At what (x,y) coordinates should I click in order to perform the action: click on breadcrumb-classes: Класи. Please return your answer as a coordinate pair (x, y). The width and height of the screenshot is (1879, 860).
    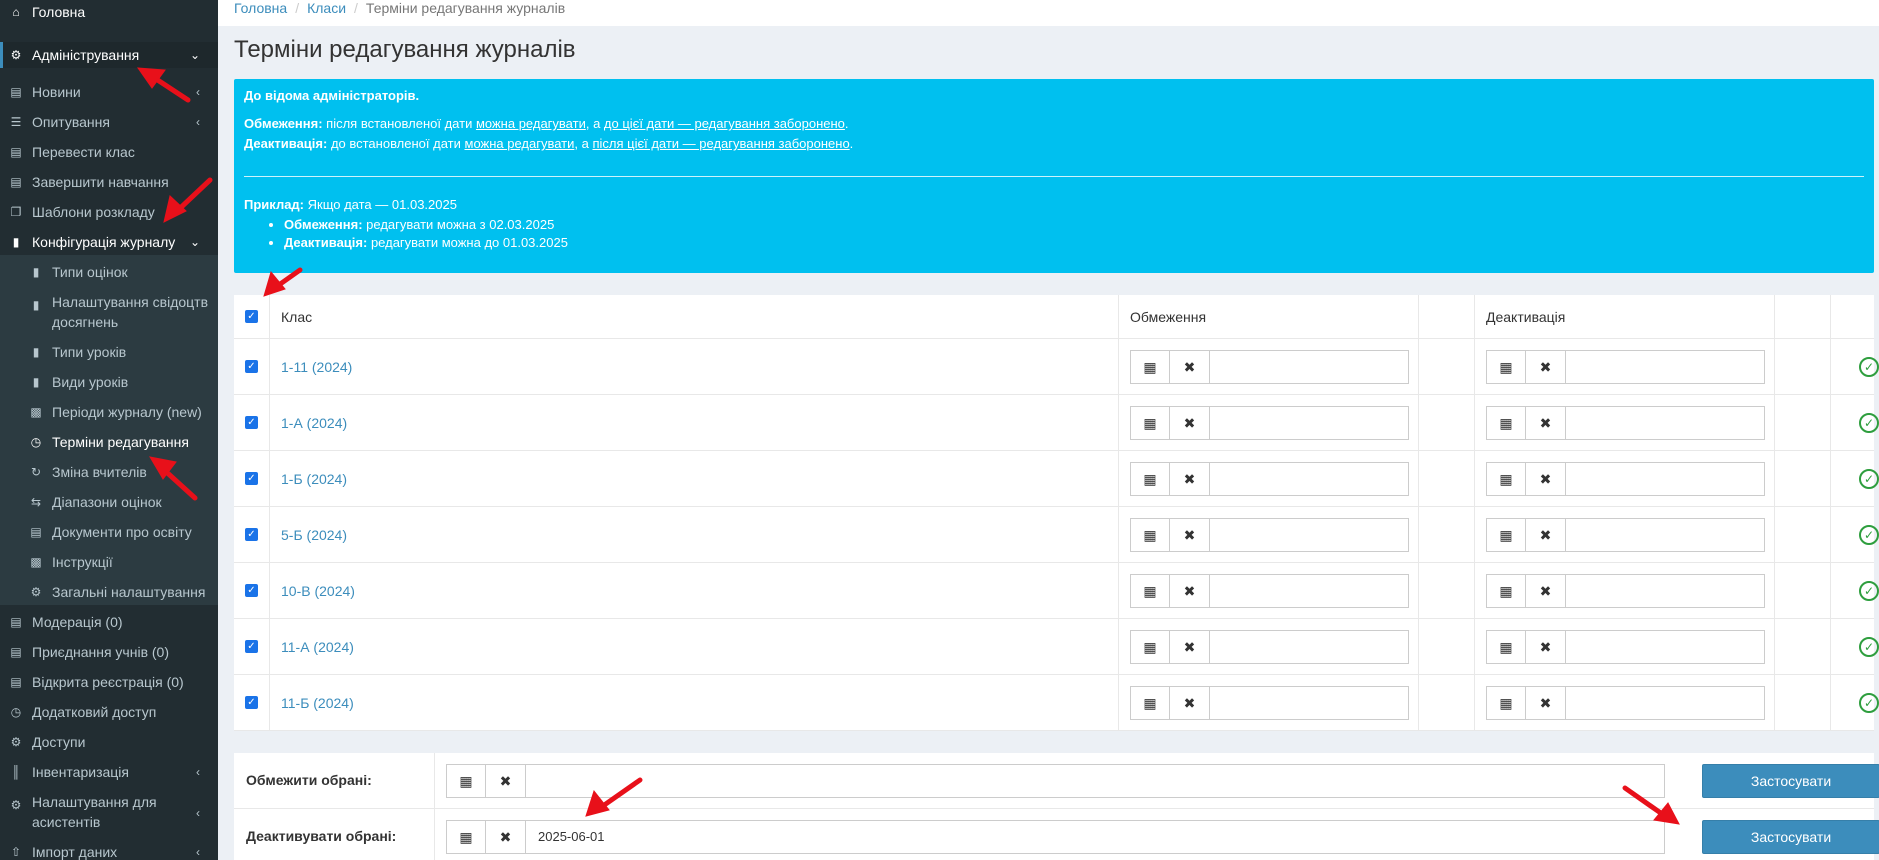
    Looking at the image, I should click on (326, 8).